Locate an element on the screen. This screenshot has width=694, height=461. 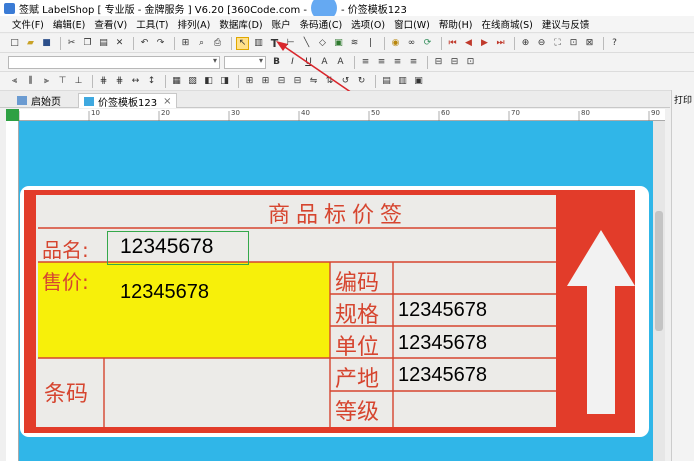
cut-icon: ✂ is located at coordinates (71, 43).